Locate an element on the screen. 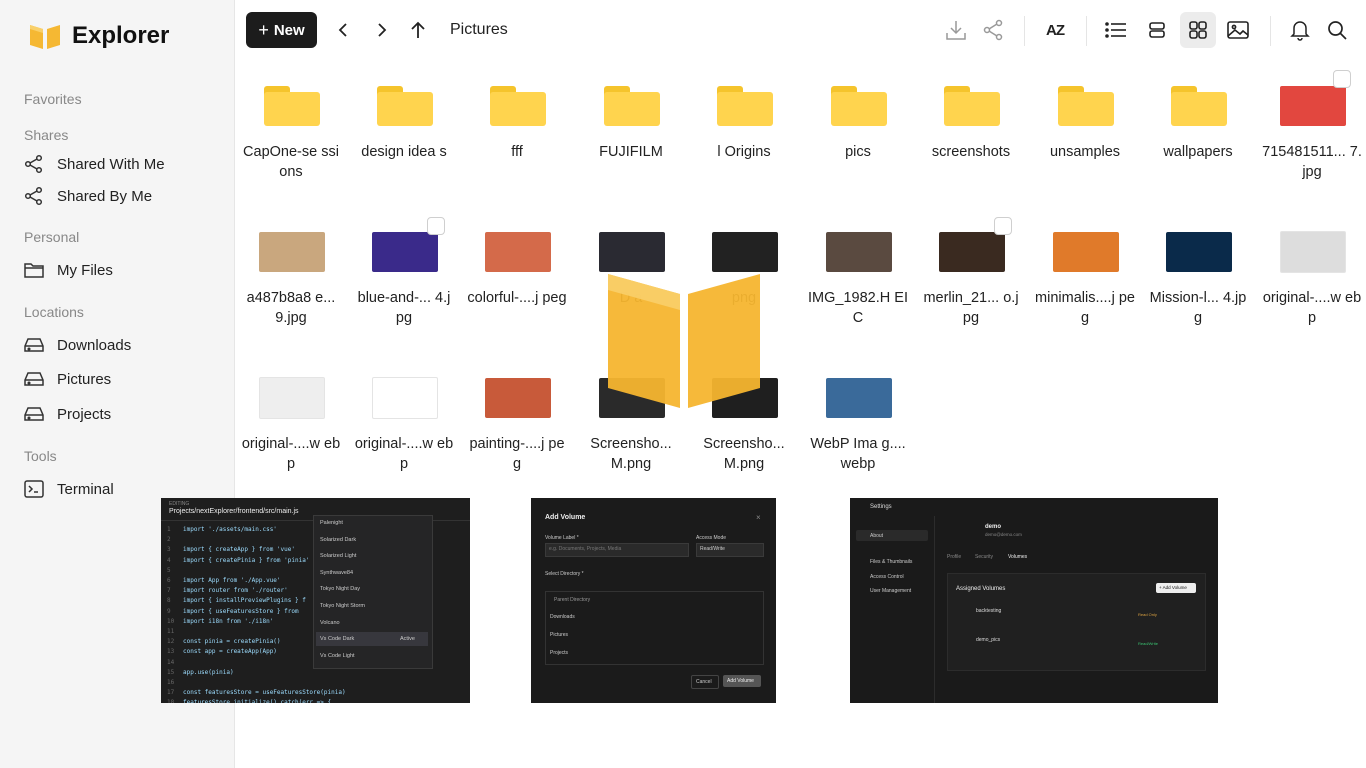  sidebar-item-shared-with-me: Shared With Me is located at coordinates (94, 164).